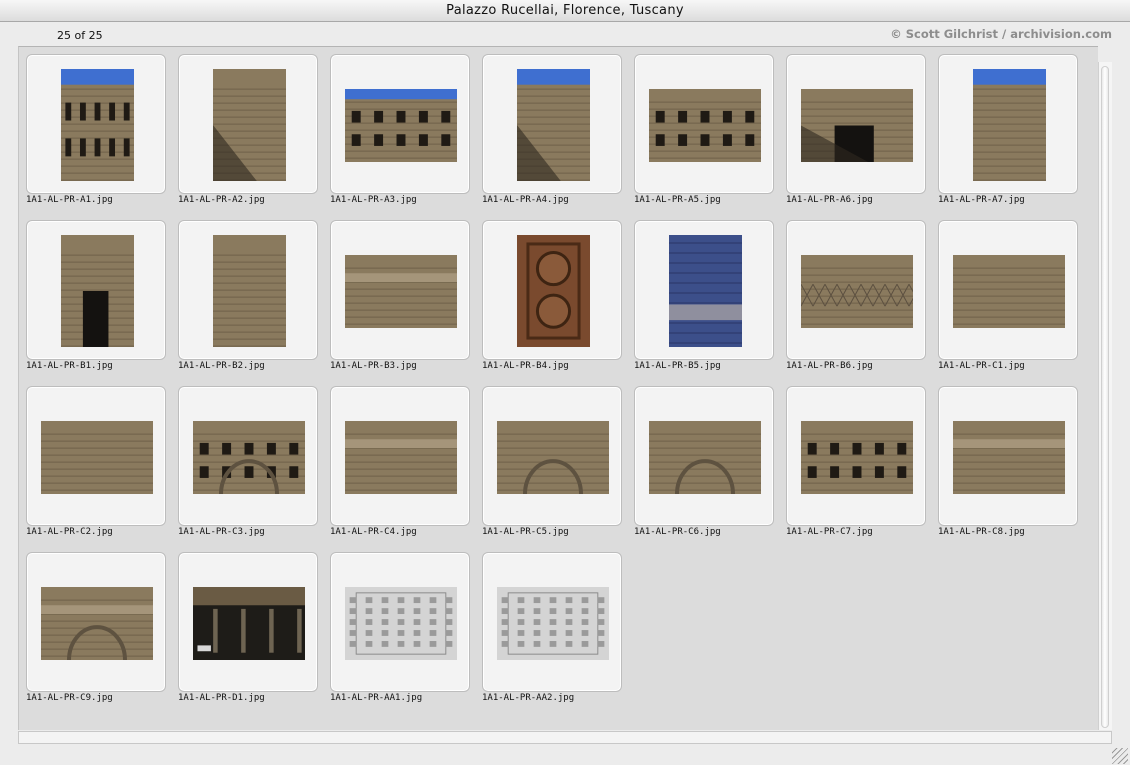  I want to click on thumbnail-item: 1A1-AL-PR-C5.jpg, so click(551, 462).